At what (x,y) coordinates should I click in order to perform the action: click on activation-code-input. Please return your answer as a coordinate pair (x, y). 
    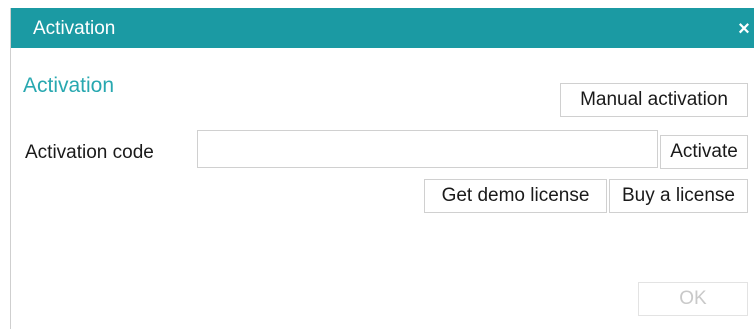
    Looking at the image, I should click on (427, 149).